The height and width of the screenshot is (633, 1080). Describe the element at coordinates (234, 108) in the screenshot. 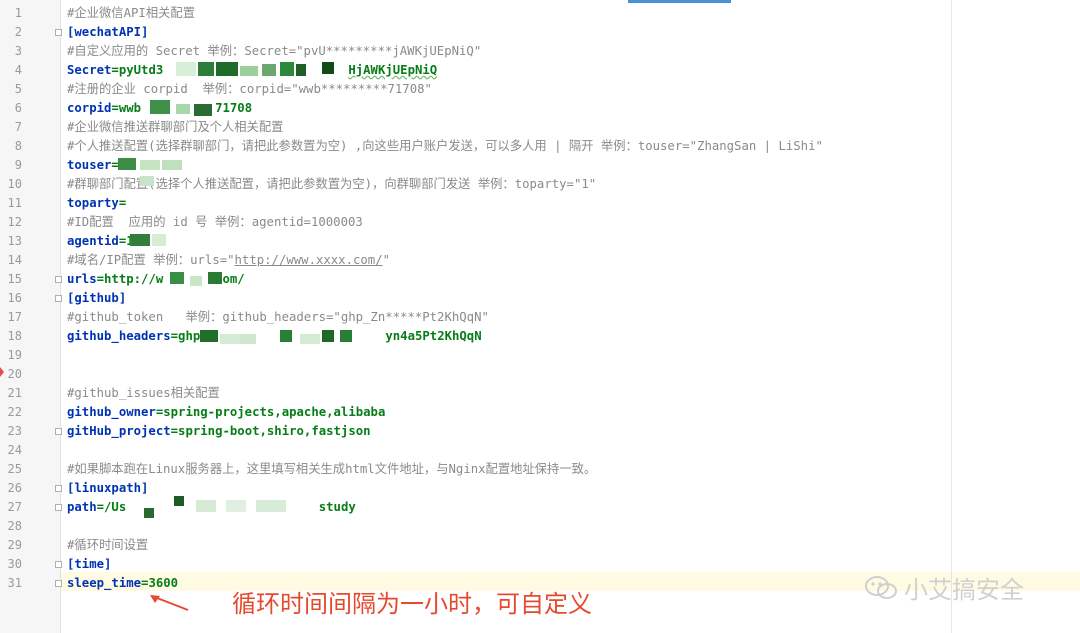

I see `code-token: 71708` at that location.